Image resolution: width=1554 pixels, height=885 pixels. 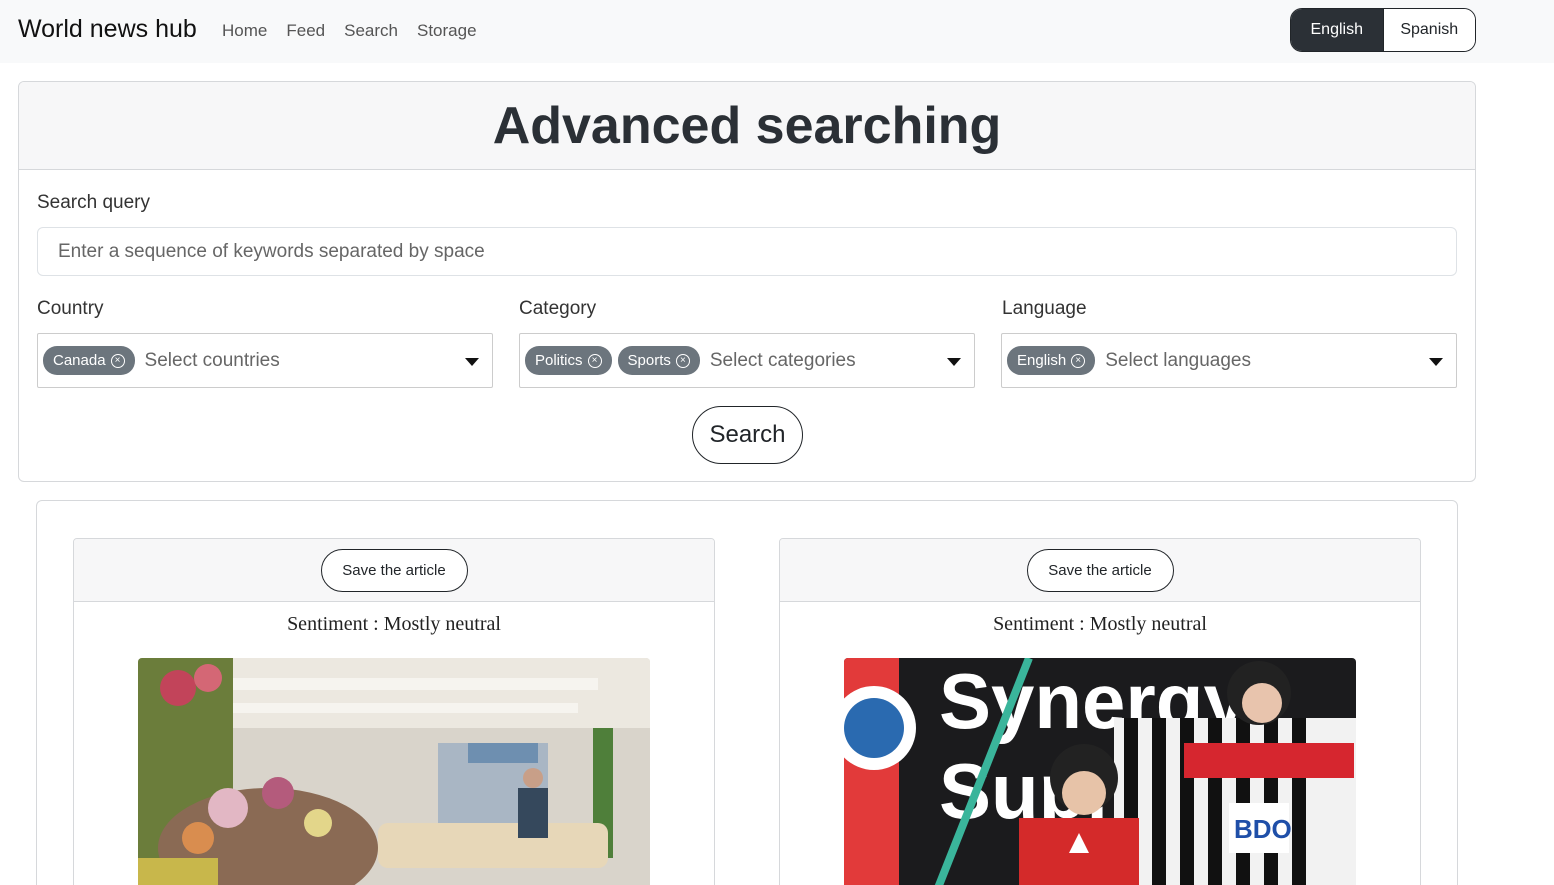 I want to click on nav-link-storage: Storage, so click(x=447, y=31).